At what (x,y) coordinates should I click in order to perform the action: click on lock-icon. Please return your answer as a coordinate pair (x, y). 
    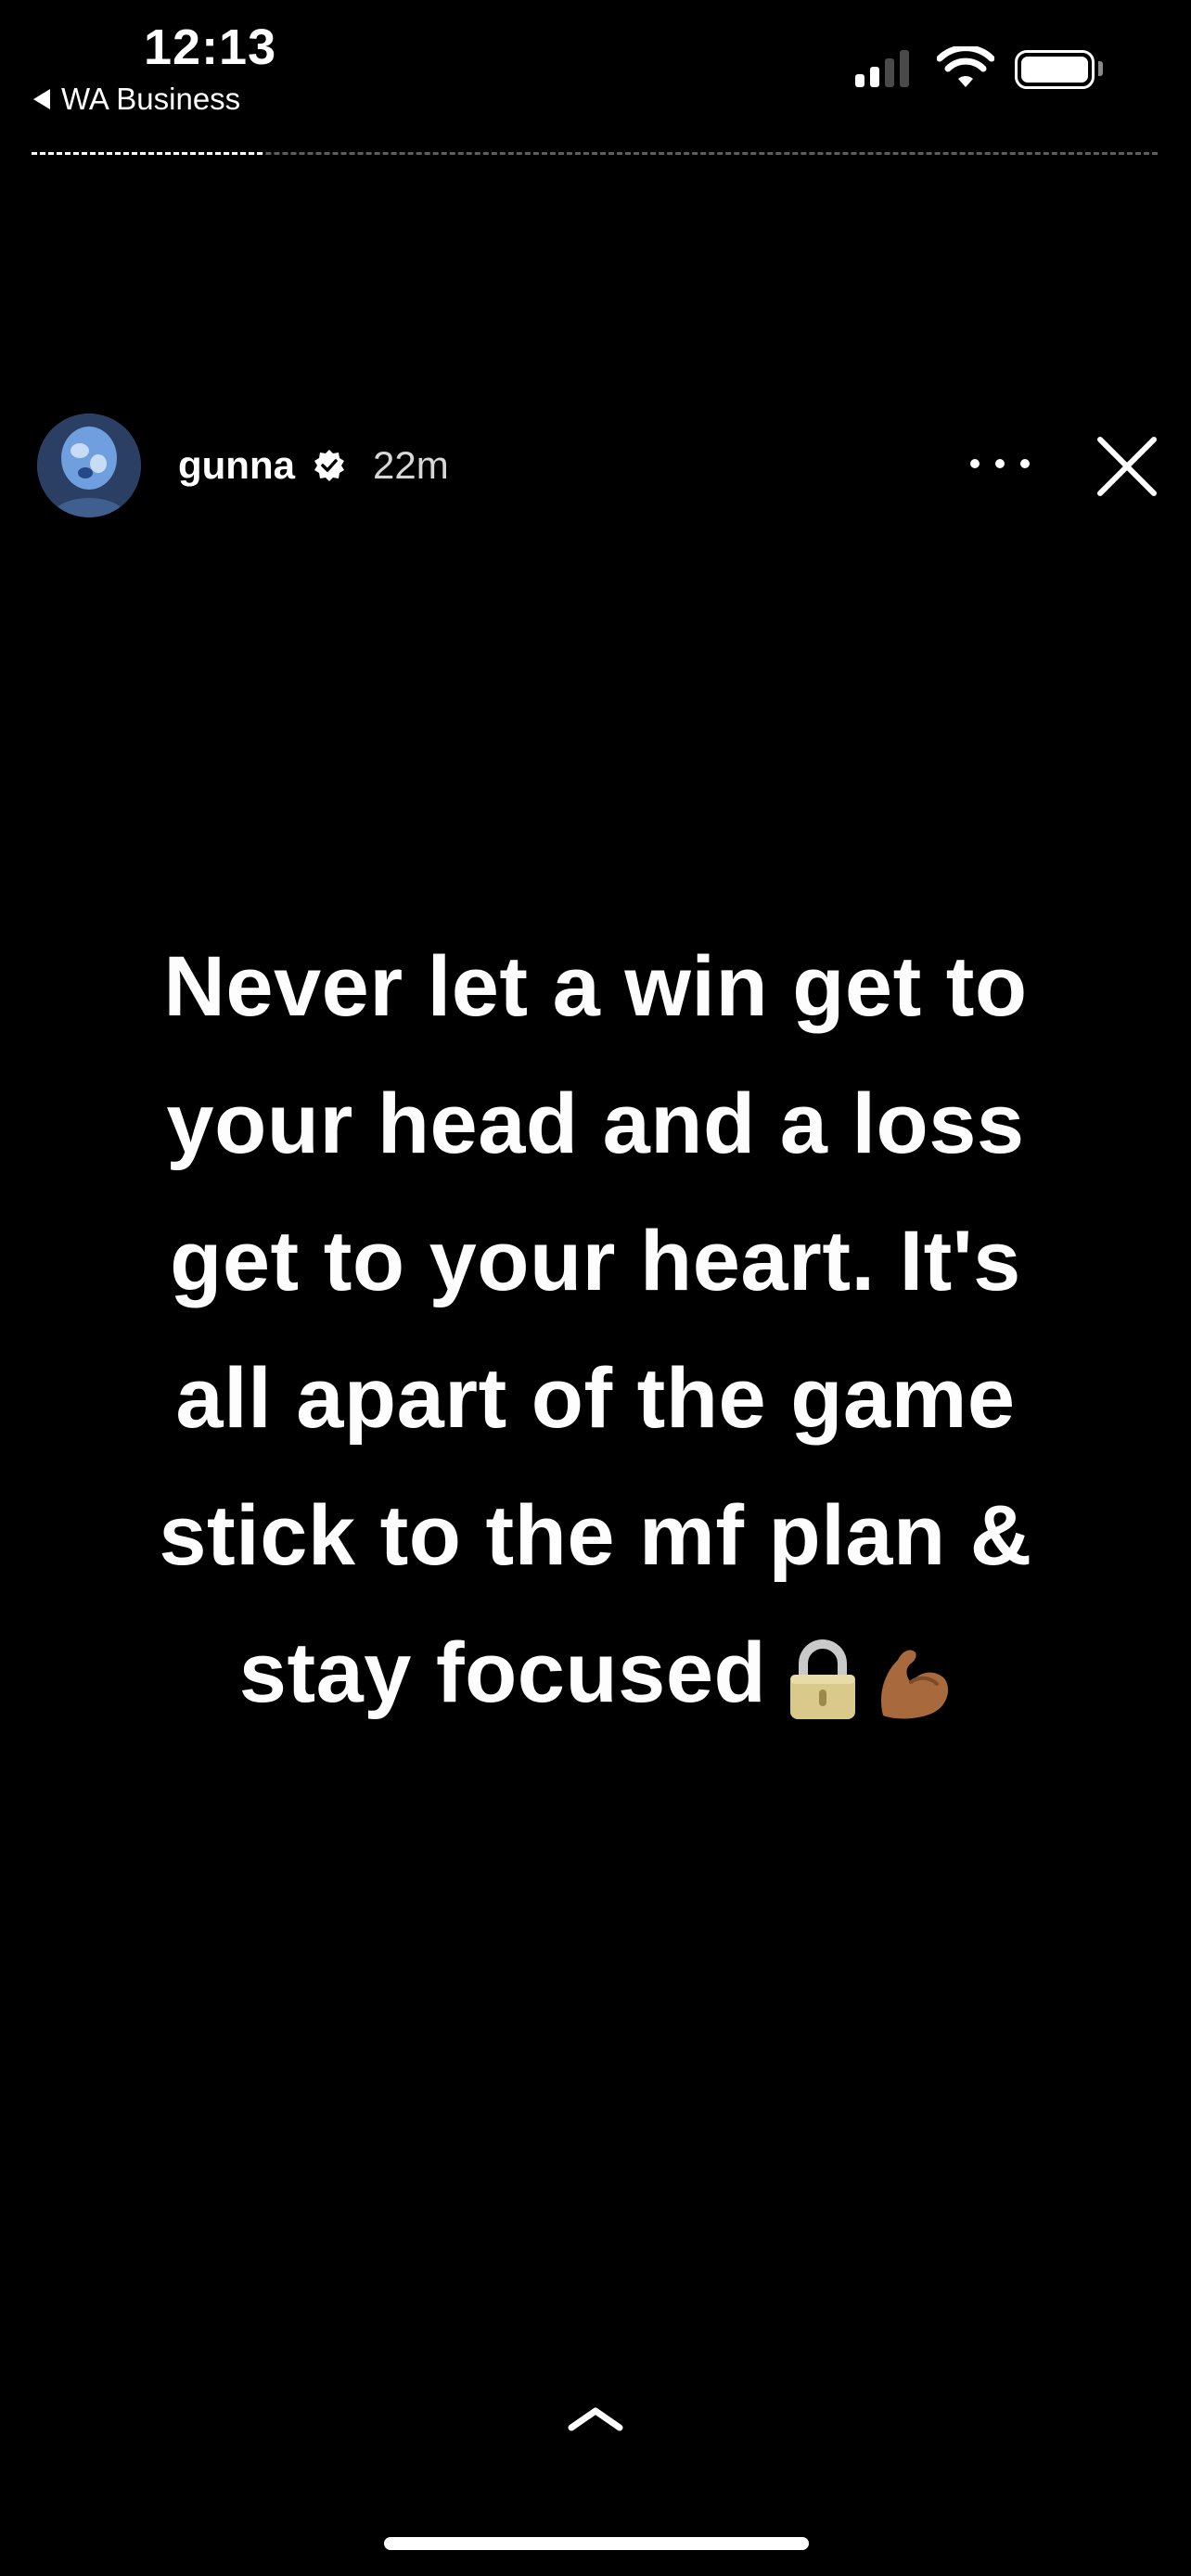
    Looking at the image, I should click on (823, 1679).